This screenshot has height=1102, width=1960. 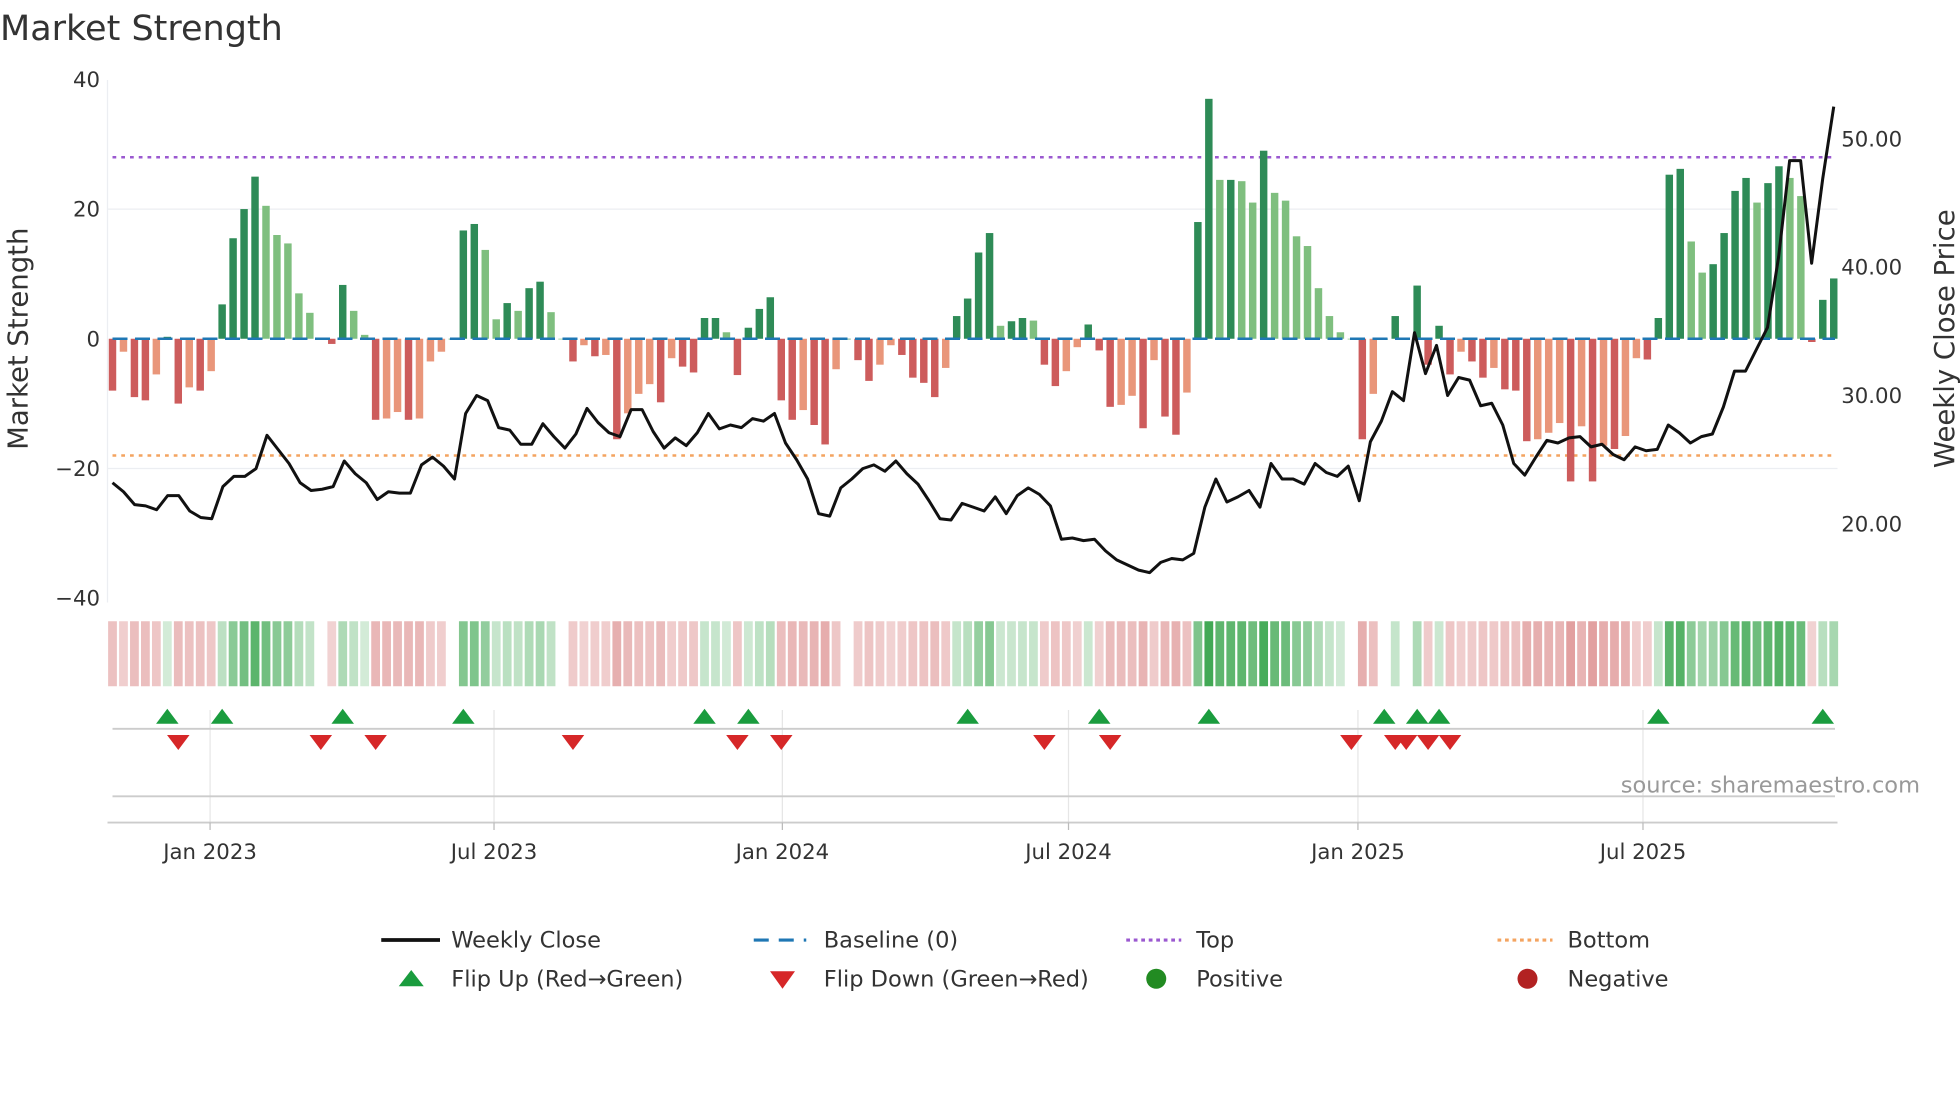 What do you see at coordinates (782, 980) in the screenshot?
I see `legend-triangle-down-icon` at bounding box center [782, 980].